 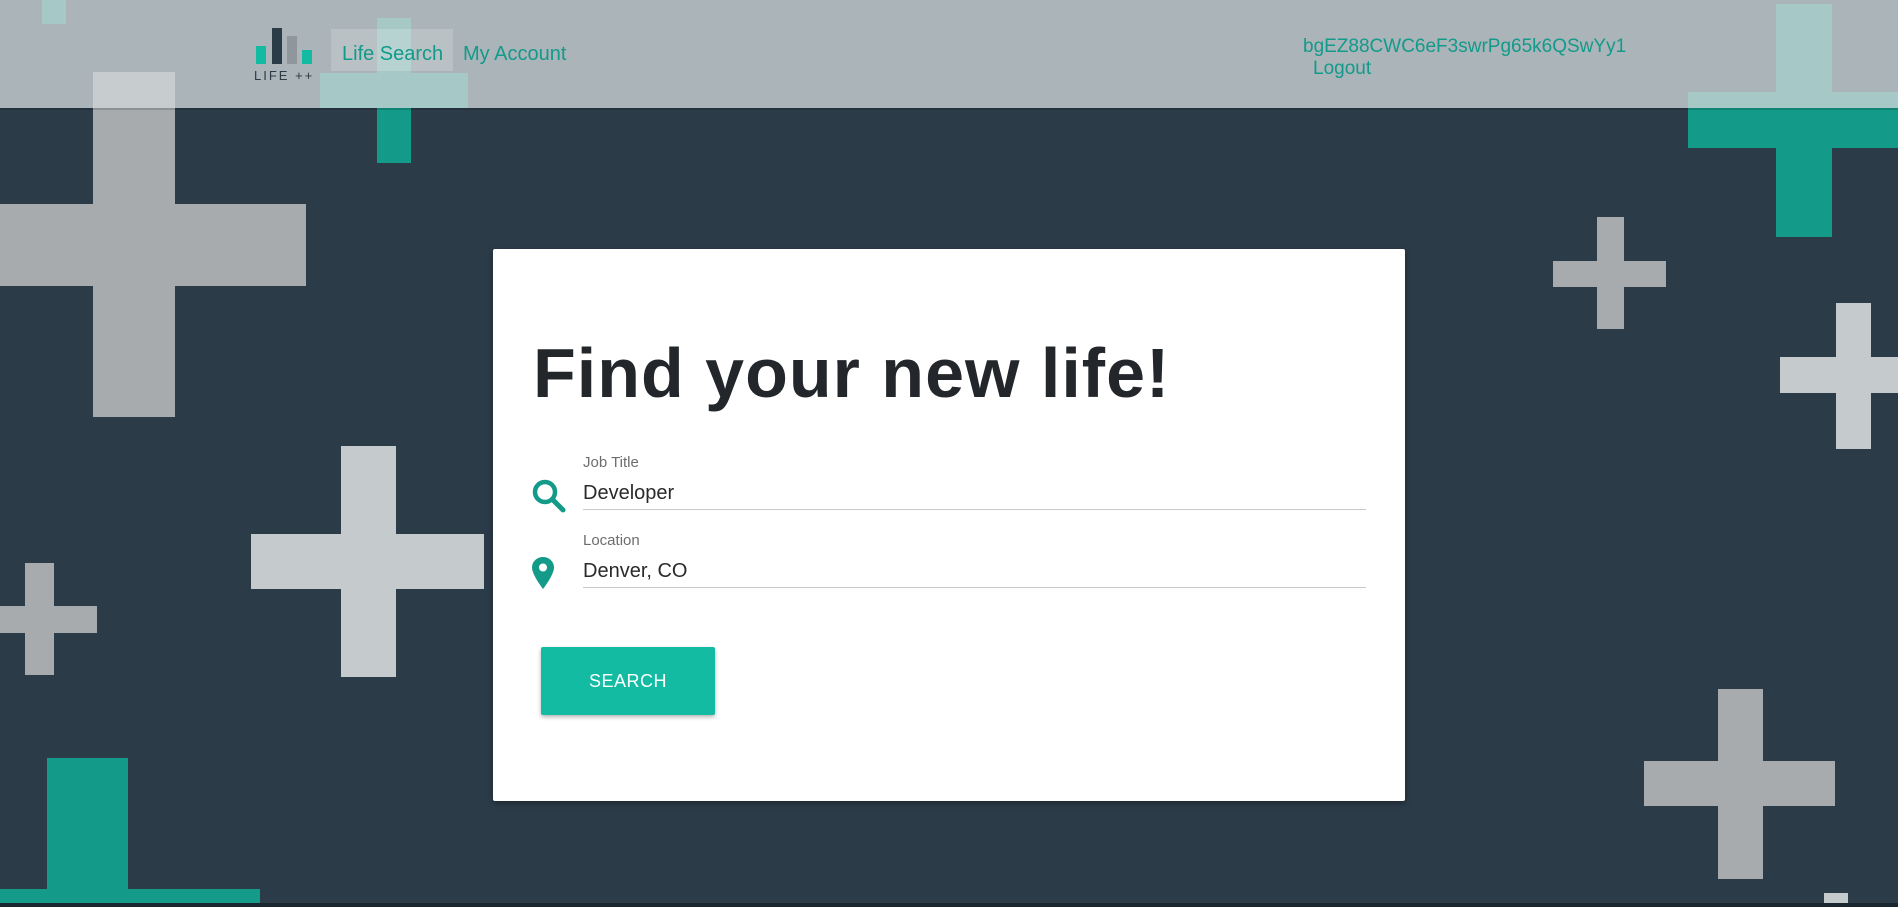 What do you see at coordinates (1465, 46) in the screenshot?
I see `user-id-label: bgEZ88CWC6eF3swrPg65k6QSwYy1` at bounding box center [1465, 46].